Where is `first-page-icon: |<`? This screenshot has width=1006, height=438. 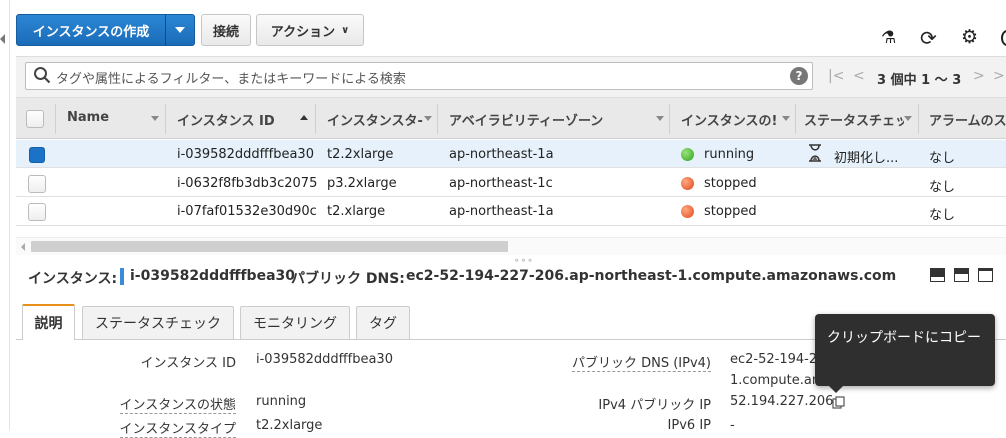
first-page-icon: |< is located at coordinates (836, 76).